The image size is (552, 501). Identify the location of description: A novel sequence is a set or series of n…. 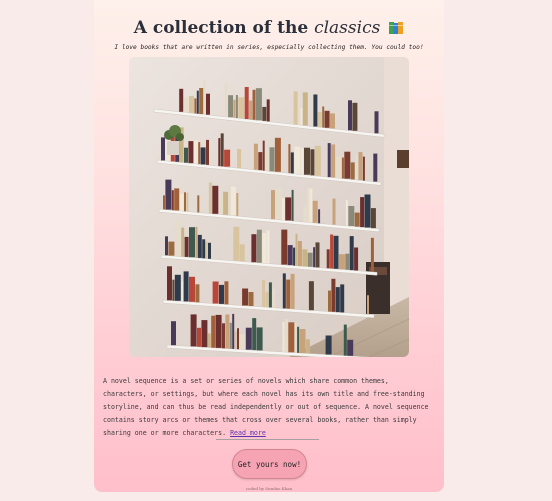
(269, 407).